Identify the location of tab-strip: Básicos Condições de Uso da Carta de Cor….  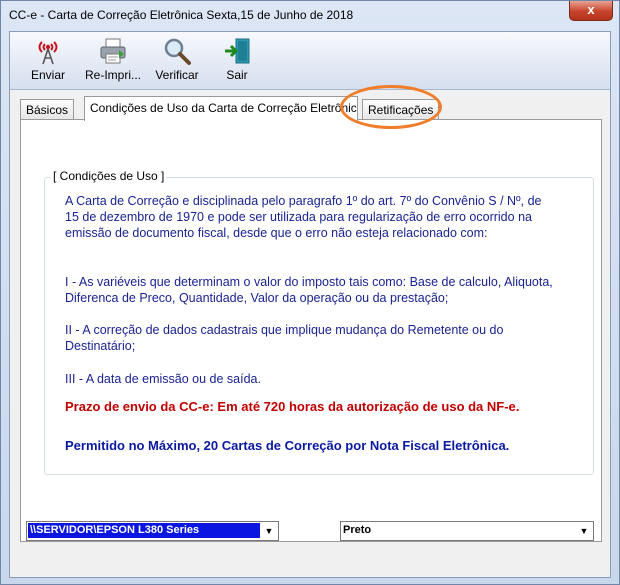
(315, 108).